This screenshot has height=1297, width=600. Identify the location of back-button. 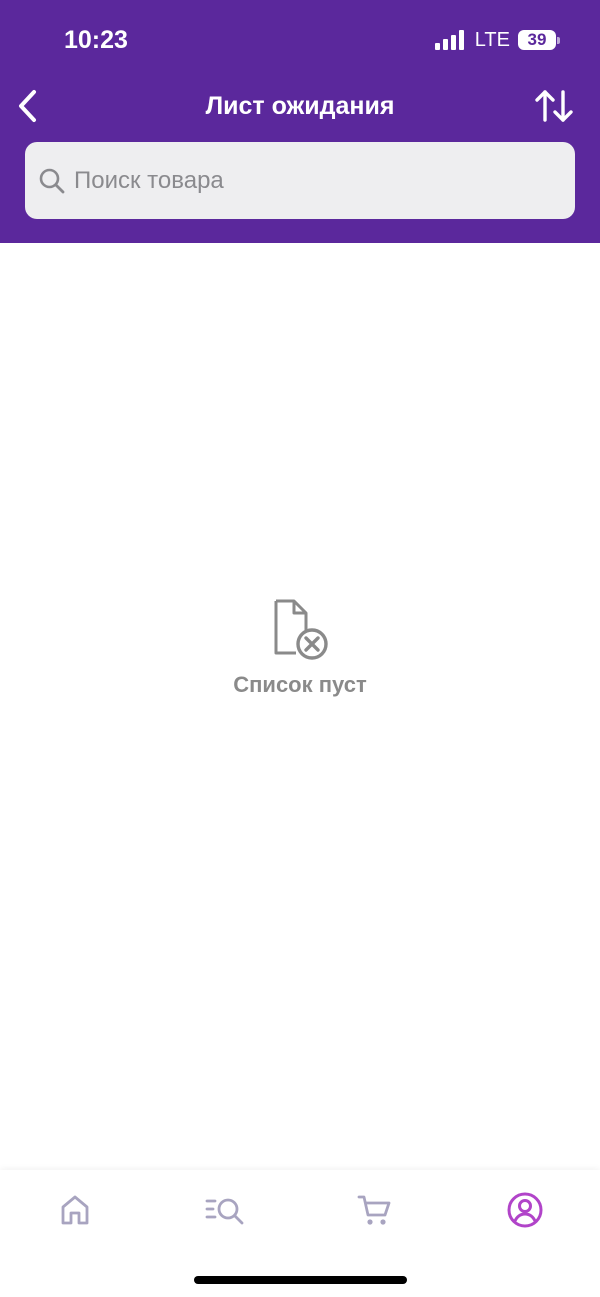
(28, 106).